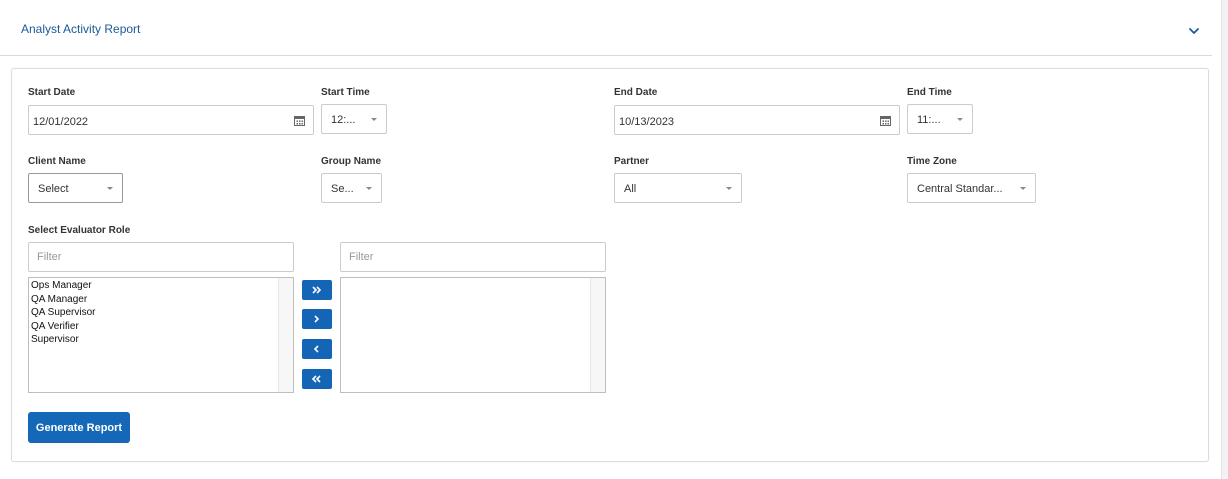 This screenshot has height=479, width=1228. What do you see at coordinates (161, 257) in the screenshot?
I see `available-roles-filter-input` at bounding box center [161, 257].